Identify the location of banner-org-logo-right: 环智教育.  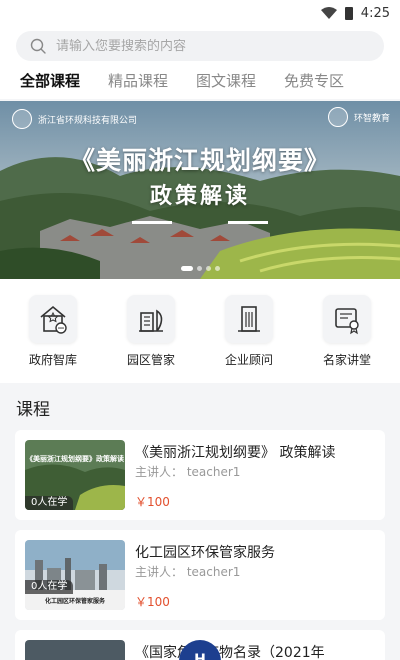
(358, 117).